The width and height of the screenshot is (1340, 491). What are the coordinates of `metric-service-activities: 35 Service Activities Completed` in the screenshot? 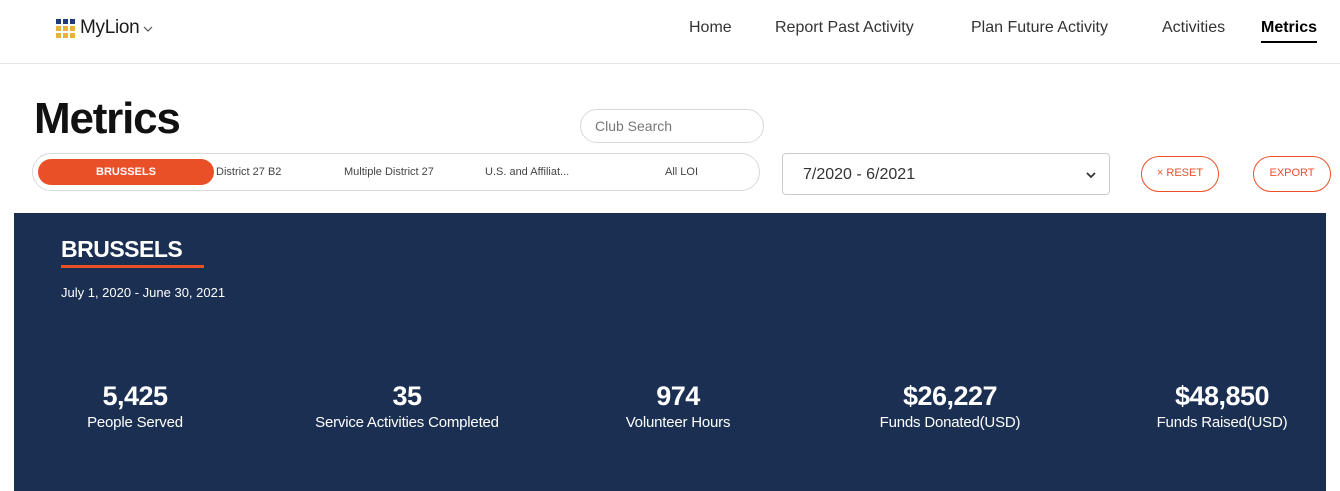 It's located at (407, 406).